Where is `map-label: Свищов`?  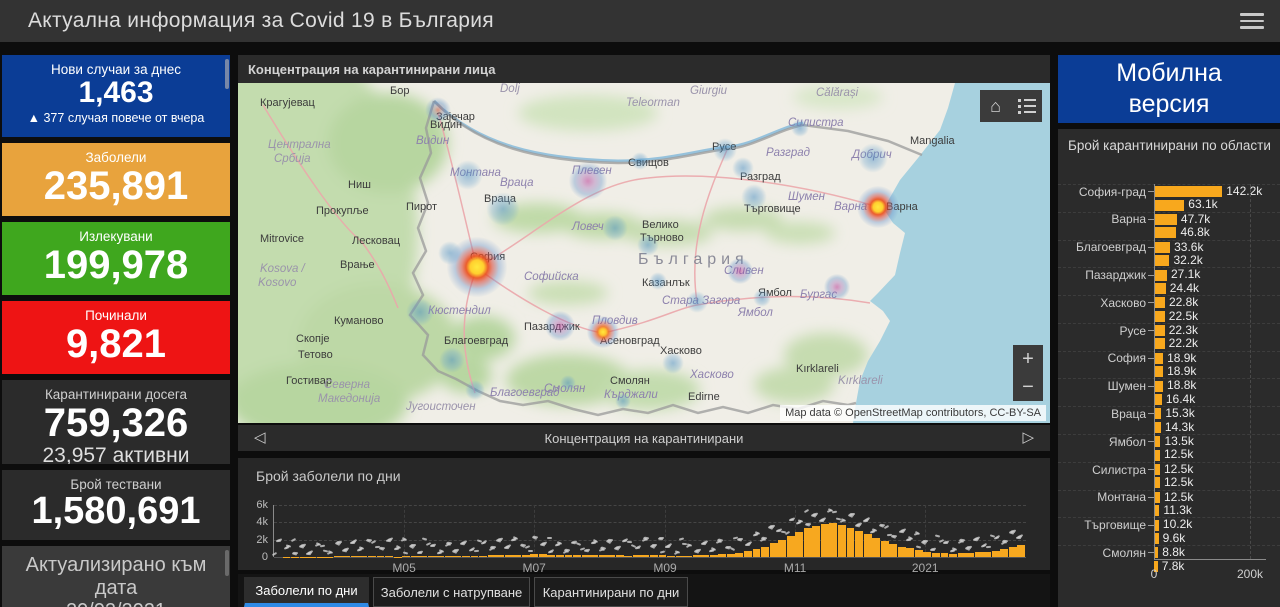
map-label: Свищов is located at coordinates (648, 163).